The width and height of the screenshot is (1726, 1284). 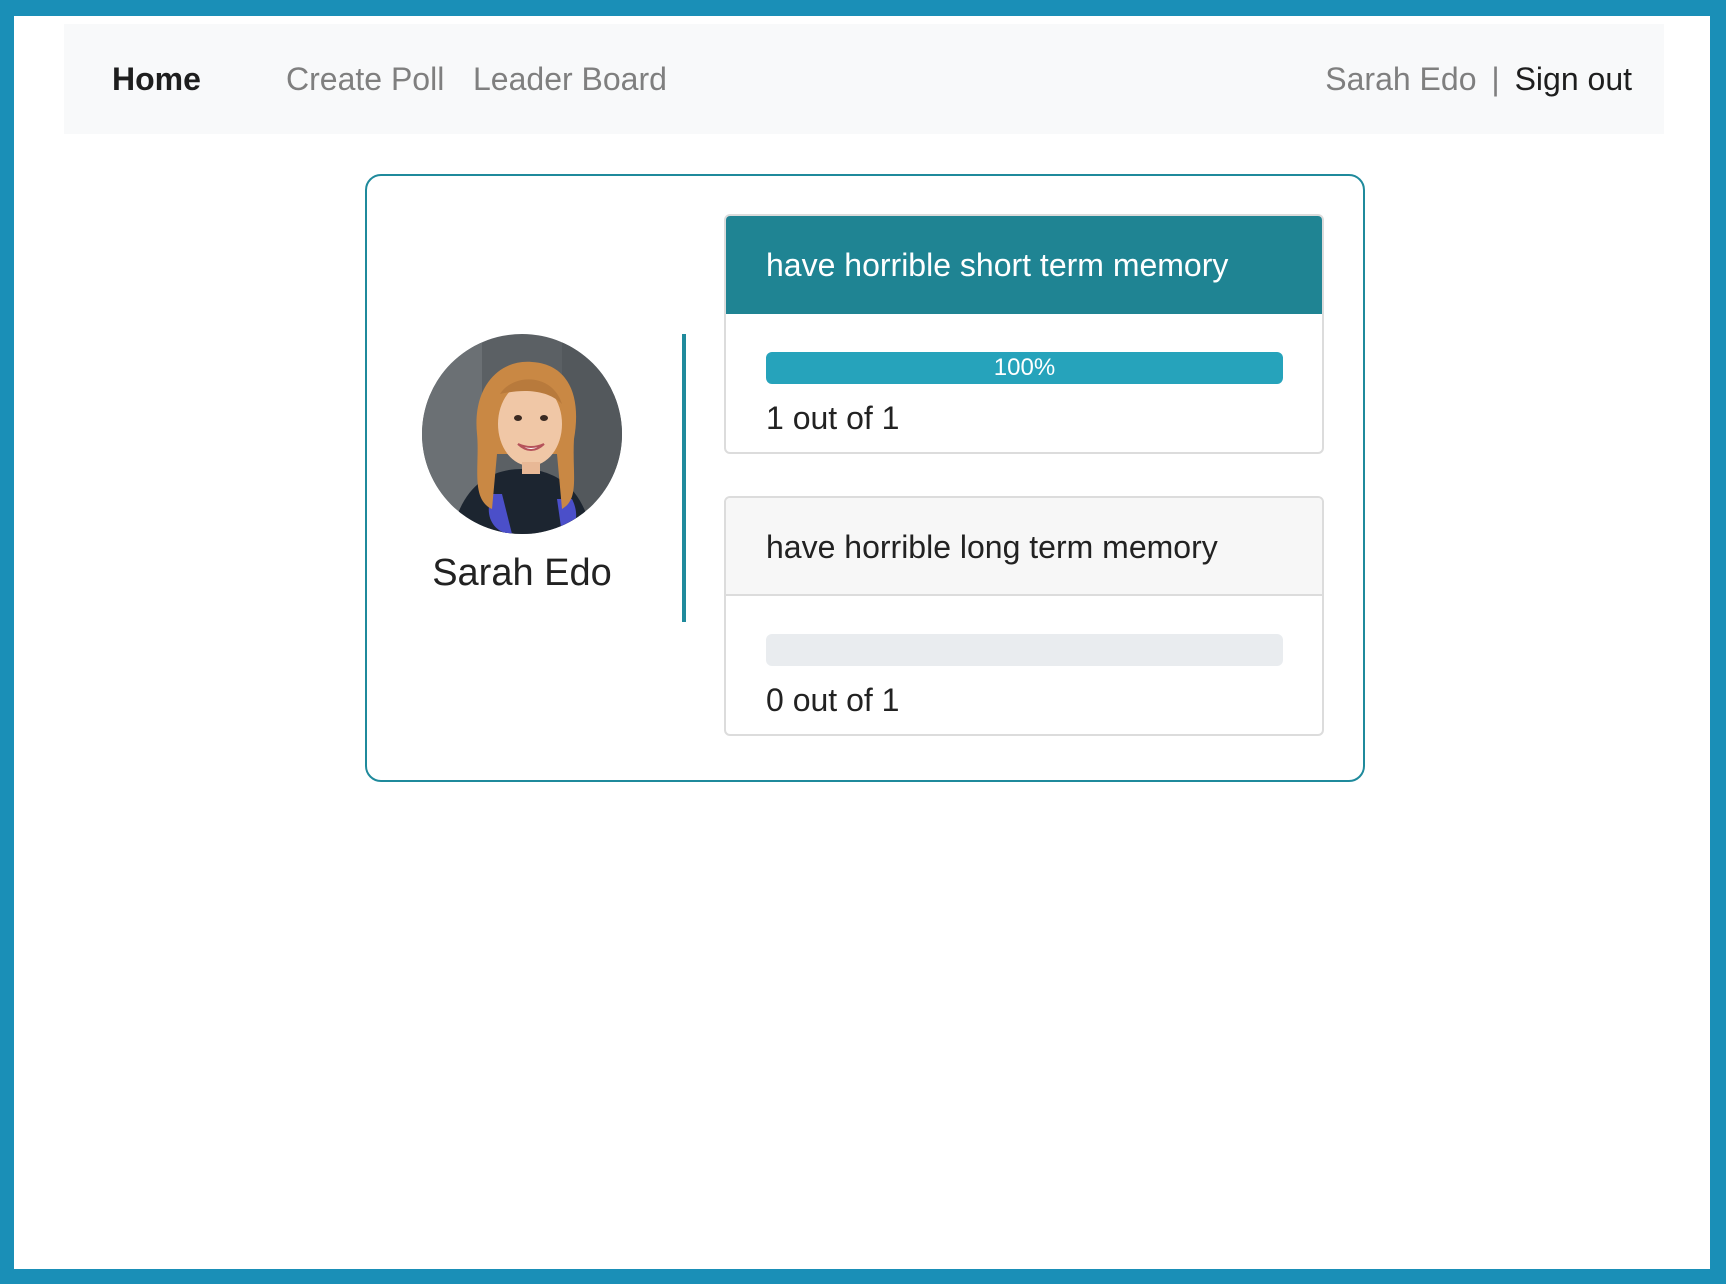 What do you see at coordinates (1024, 650) in the screenshot?
I see `vote-progress-bar` at bounding box center [1024, 650].